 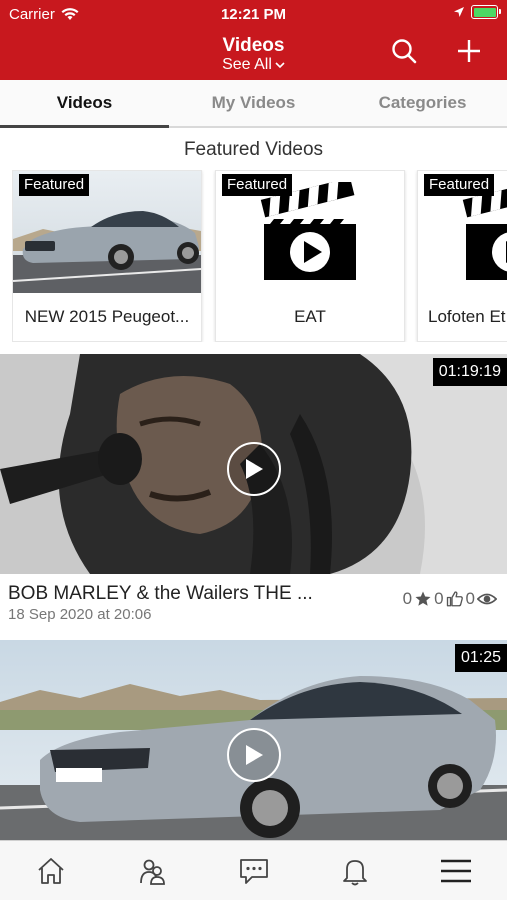 I want to click on featured-section-title: Featured Videos, so click(x=253, y=149).